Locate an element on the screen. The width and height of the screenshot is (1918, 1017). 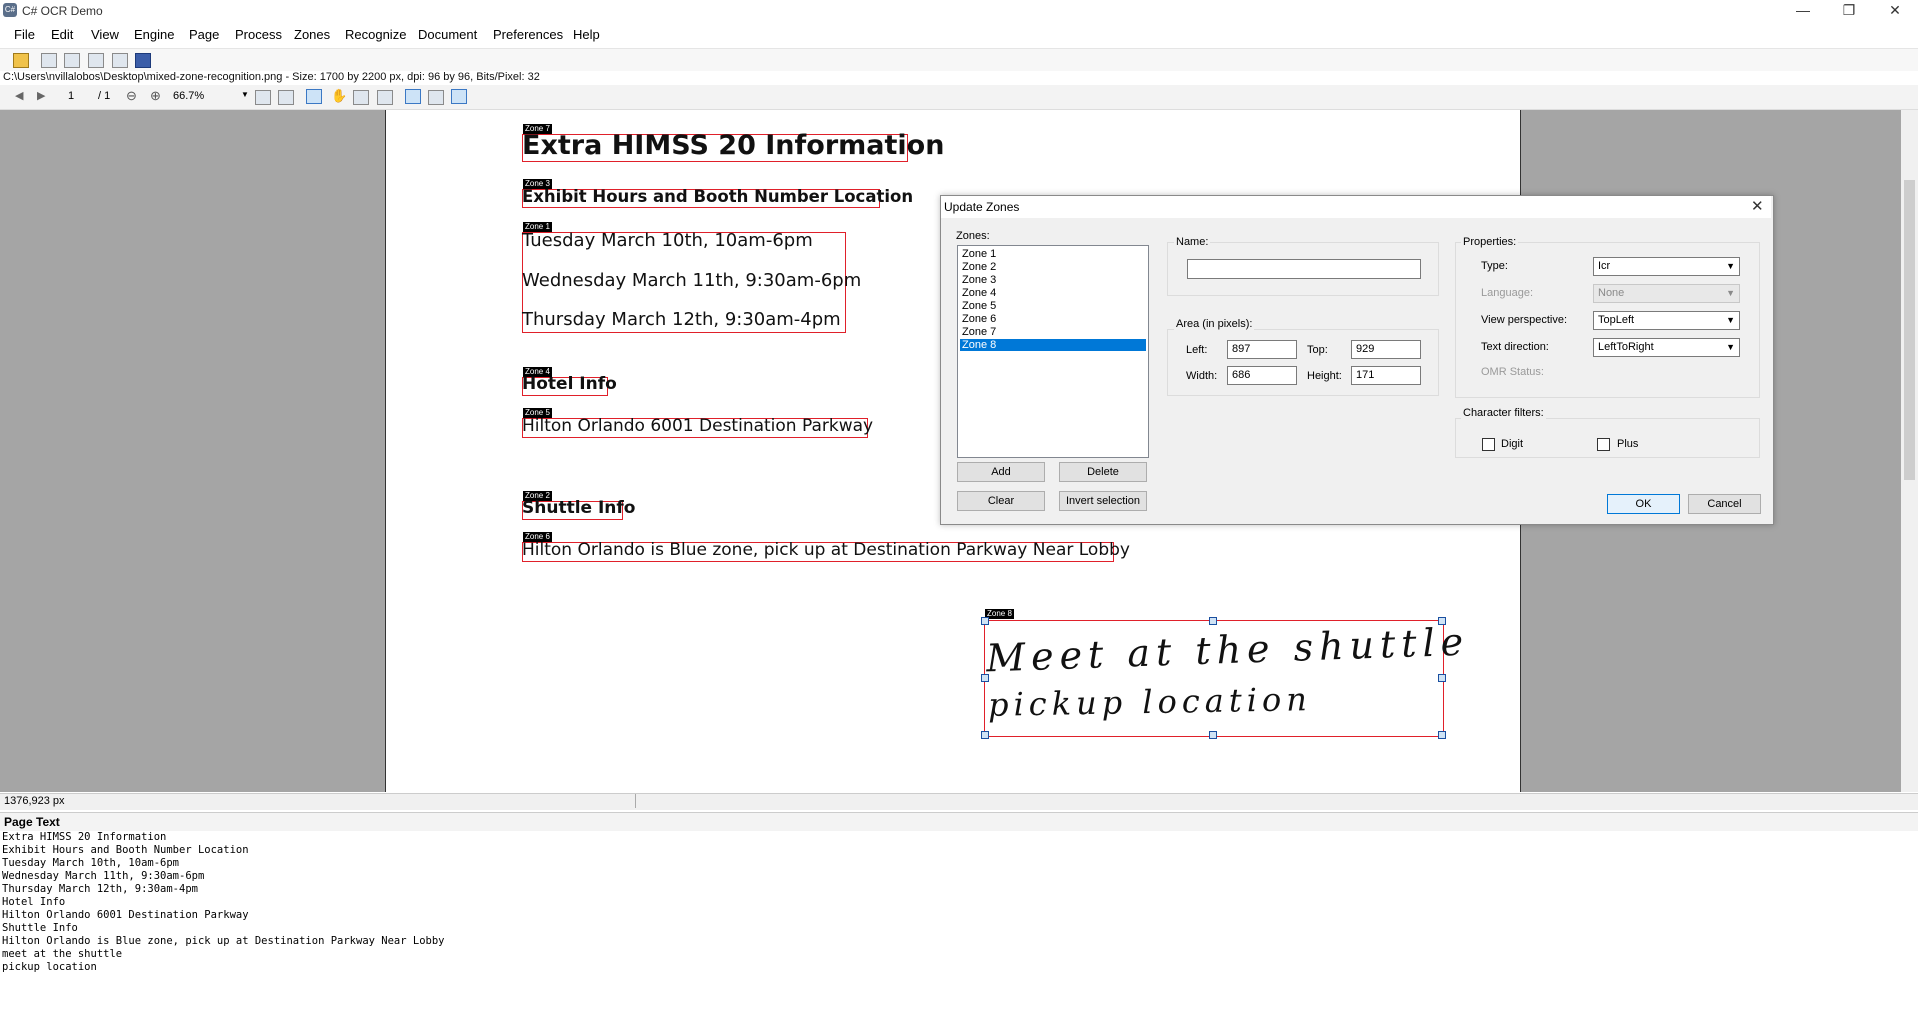
menu-zones: Zones is located at coordinates (312, 34).